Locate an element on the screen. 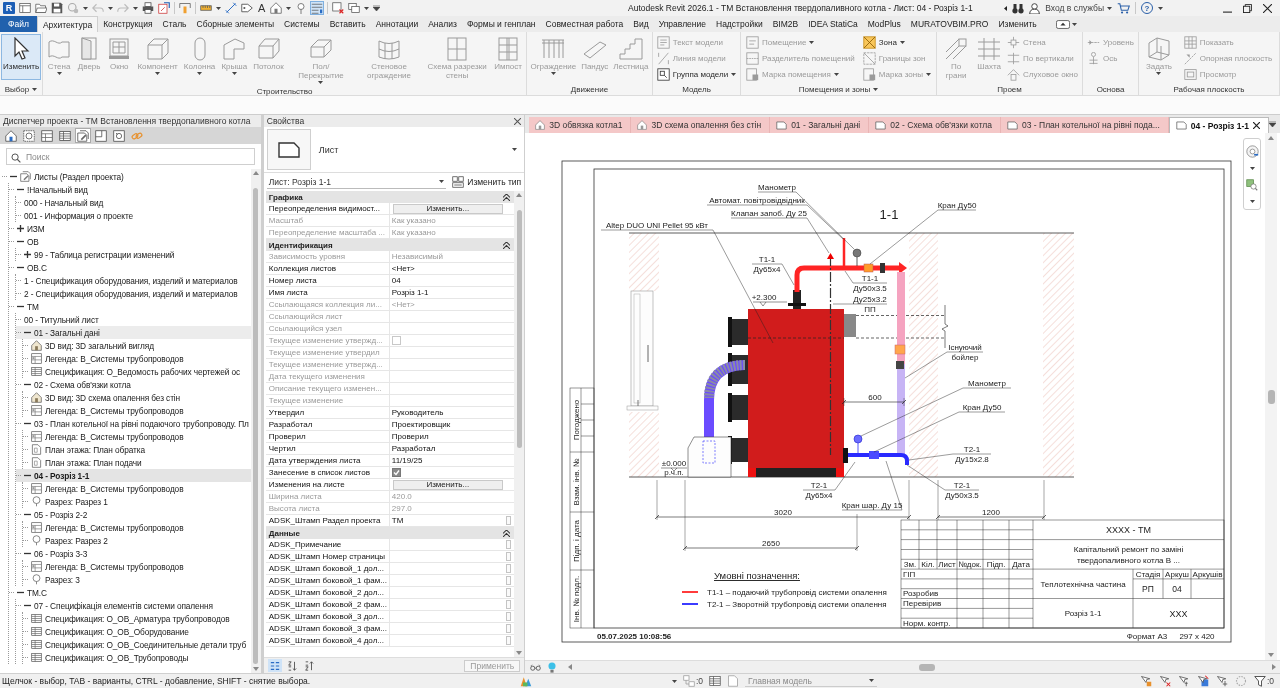 The image size is (1280, 688). tree-item: ТМ.С is located at coordinates (130, 592).